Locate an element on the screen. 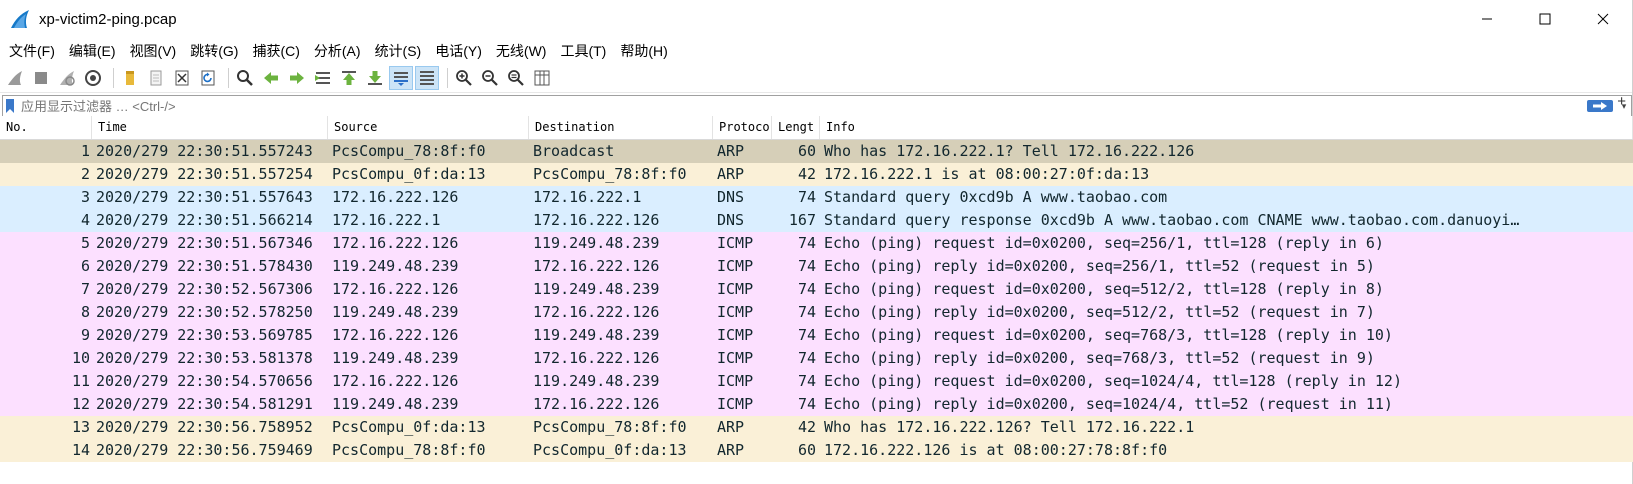  minimize-button is located at coordinates (1487, 19).